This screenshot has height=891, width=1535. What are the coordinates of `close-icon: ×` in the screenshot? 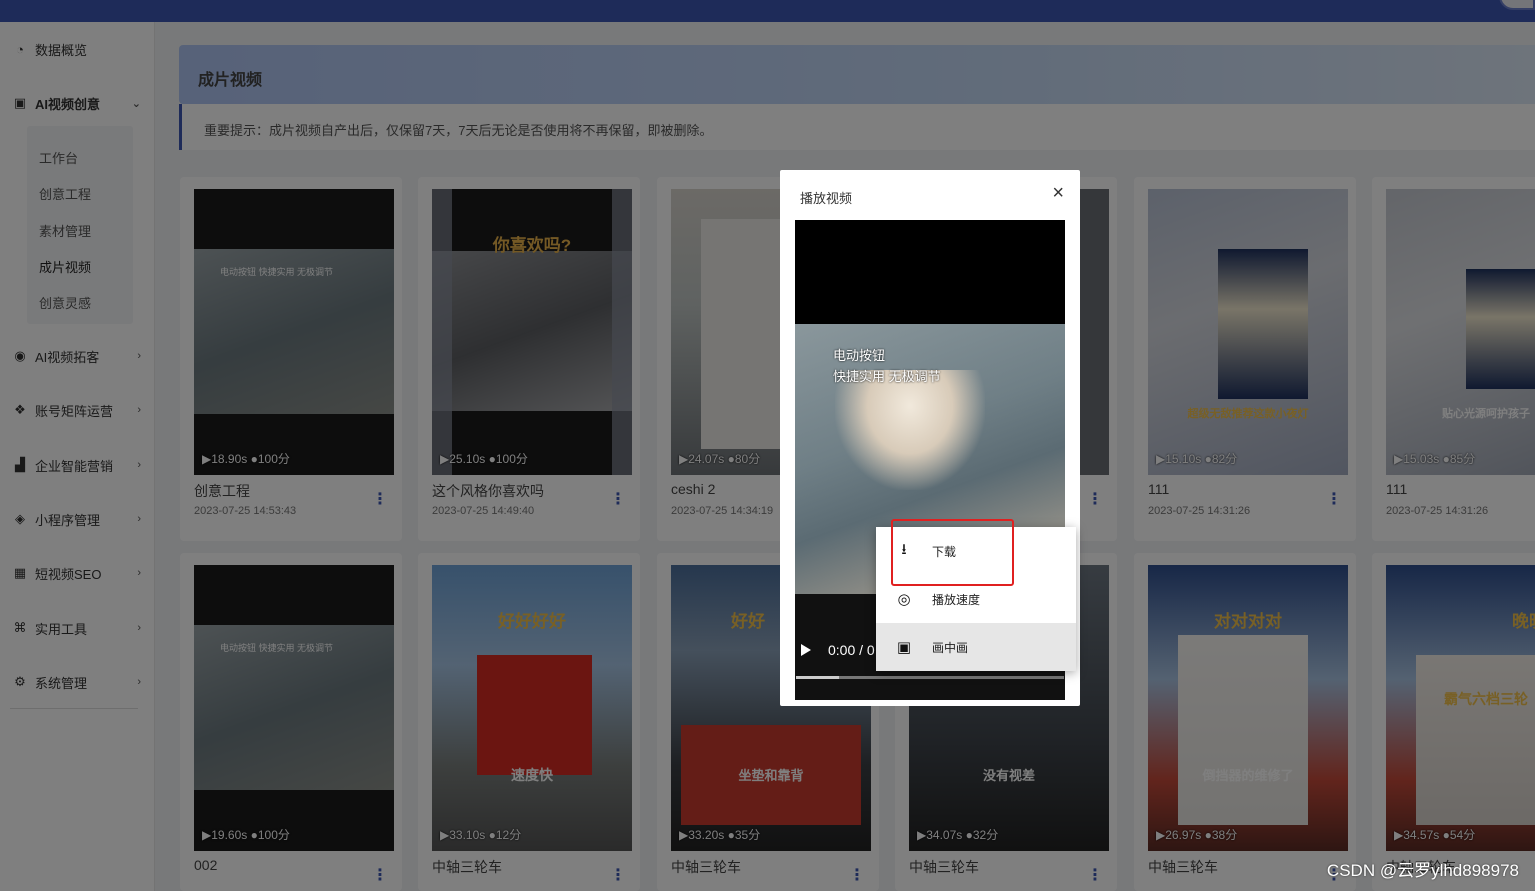 It's located at (1058, 193).